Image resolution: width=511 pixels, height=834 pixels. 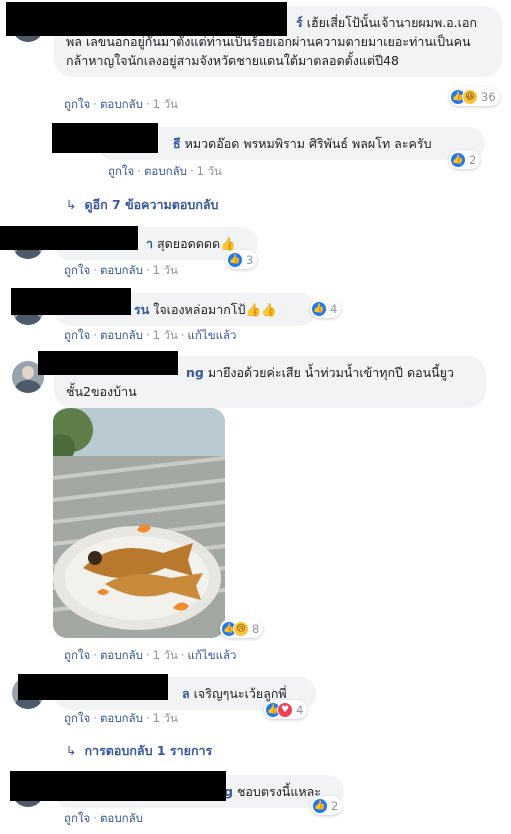 I want to click on comment-photo, so click(x=139, y=523).